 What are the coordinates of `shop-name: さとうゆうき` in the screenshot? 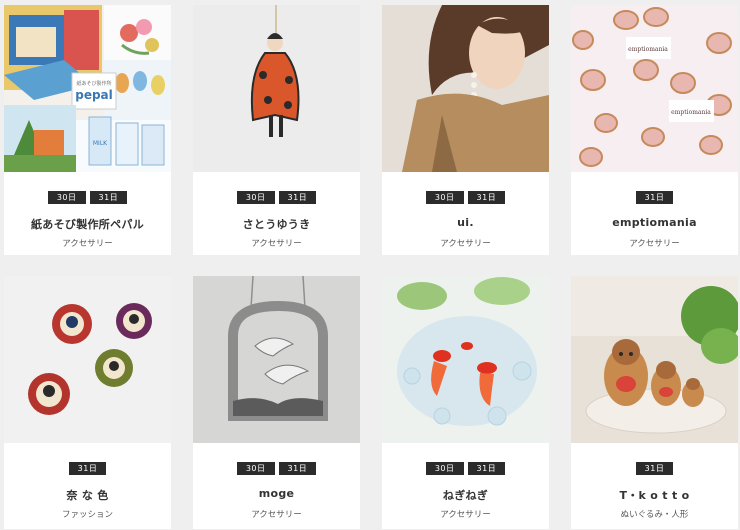 It's located at (276, 224).